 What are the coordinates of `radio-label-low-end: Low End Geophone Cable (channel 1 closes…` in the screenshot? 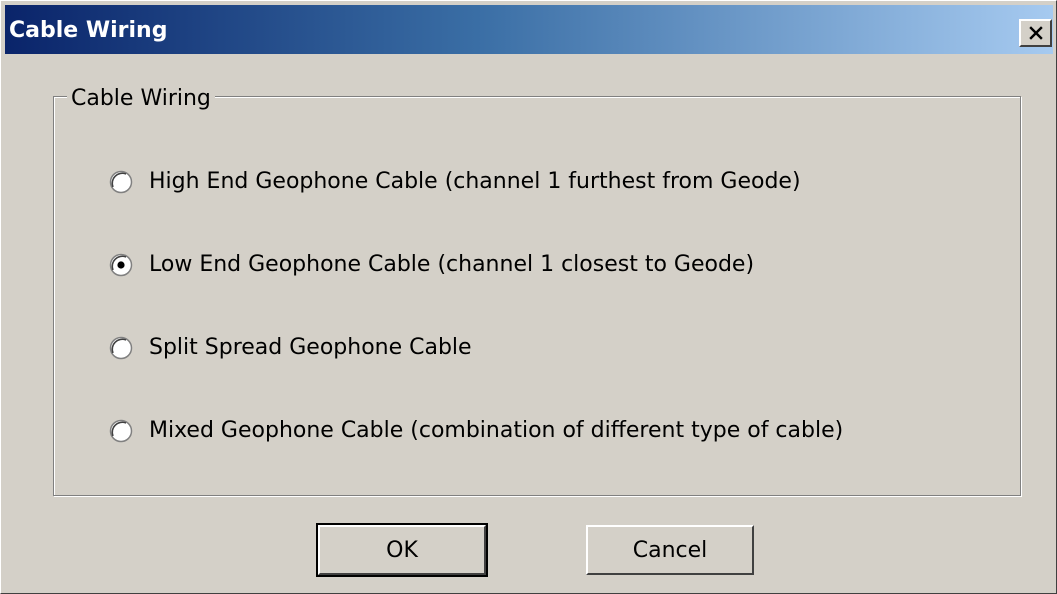 It's located at (452, 264).